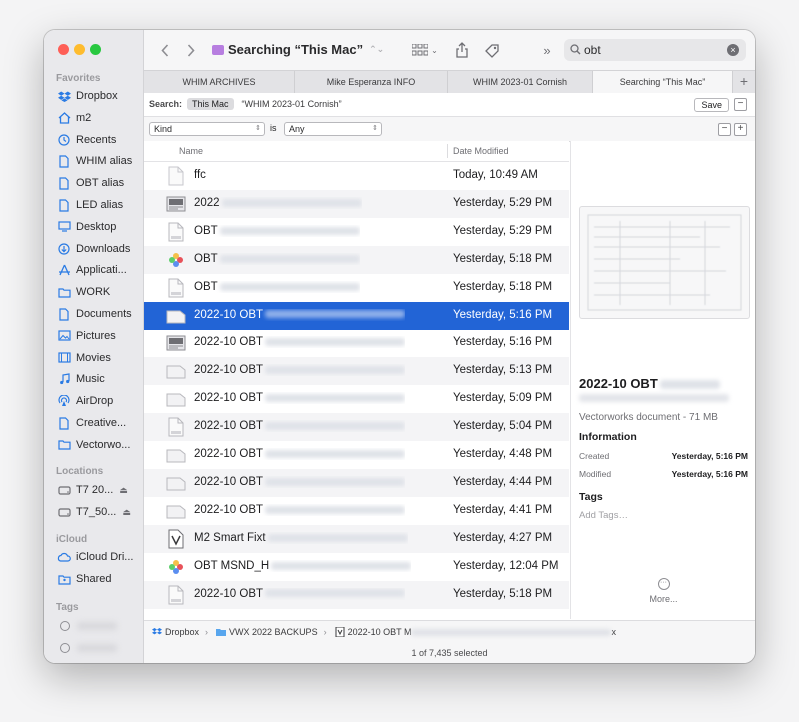 This screenshot has height=722, width=799. I want to click on sidebar-item-whim-alias: WHIM alias, so click(96, 161).